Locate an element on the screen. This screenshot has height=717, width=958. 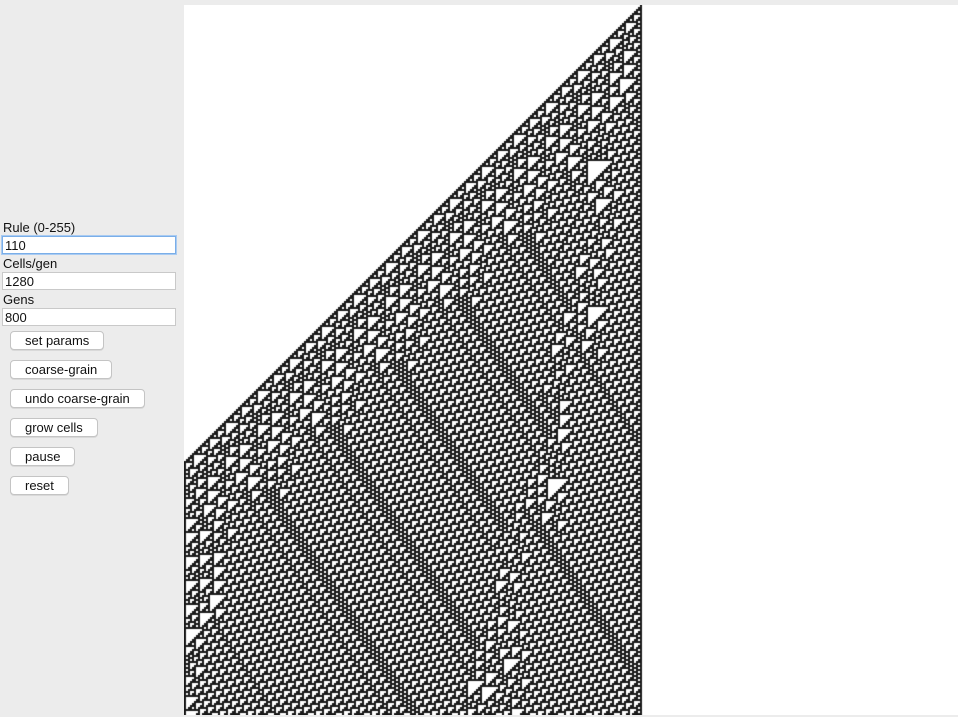
gens-input is located at coordinates (89, 317).